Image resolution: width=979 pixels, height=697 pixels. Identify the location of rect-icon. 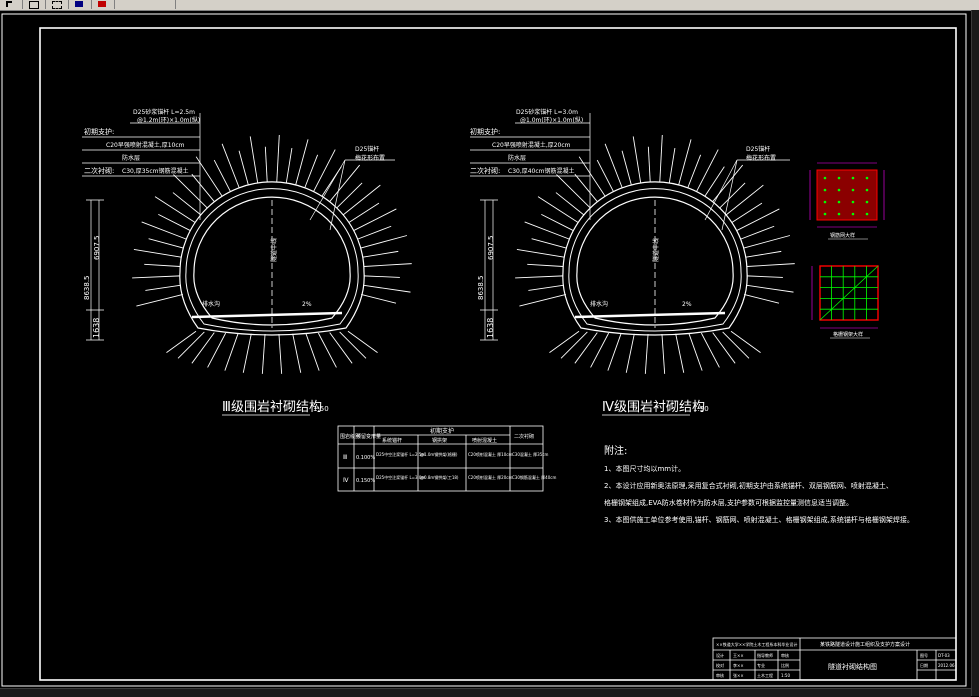
(34, 5).